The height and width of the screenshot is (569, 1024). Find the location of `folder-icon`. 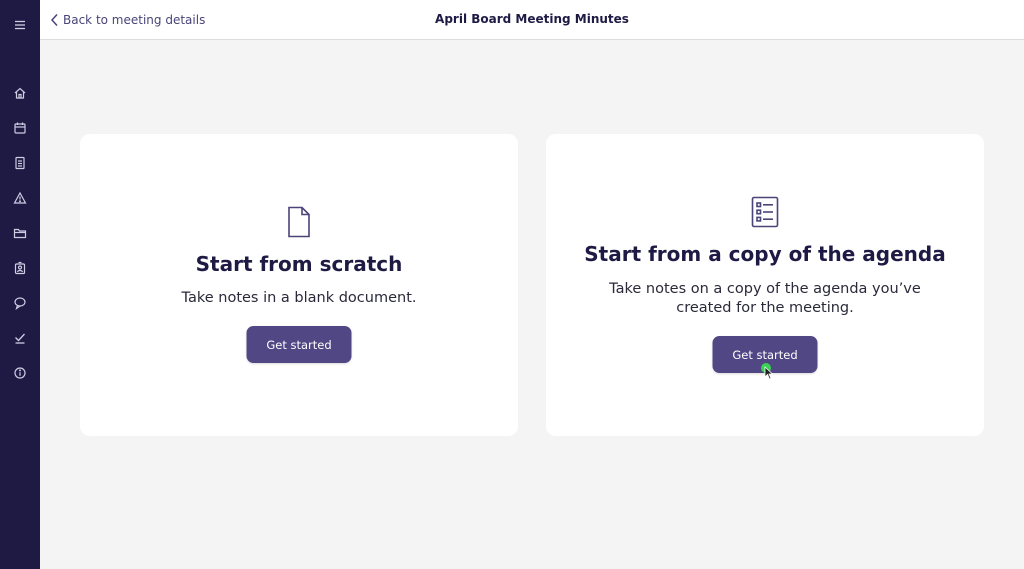

folder-icon is located at coordinates (20, 233).